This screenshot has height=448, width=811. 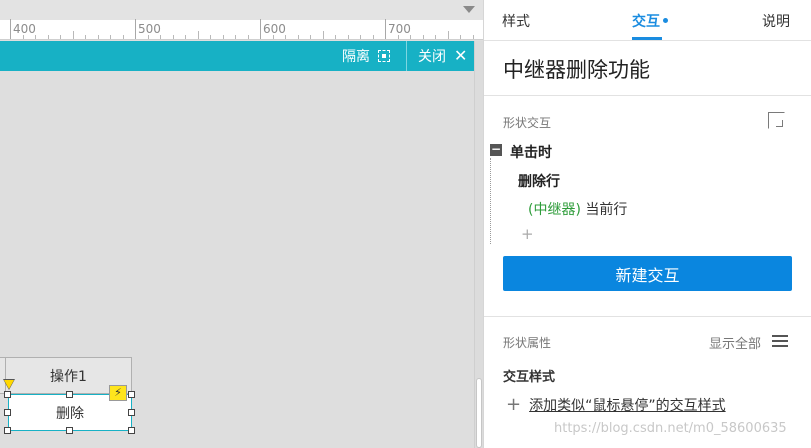 I want to click on vertical-scrollbar, so click(x=478, y=244).